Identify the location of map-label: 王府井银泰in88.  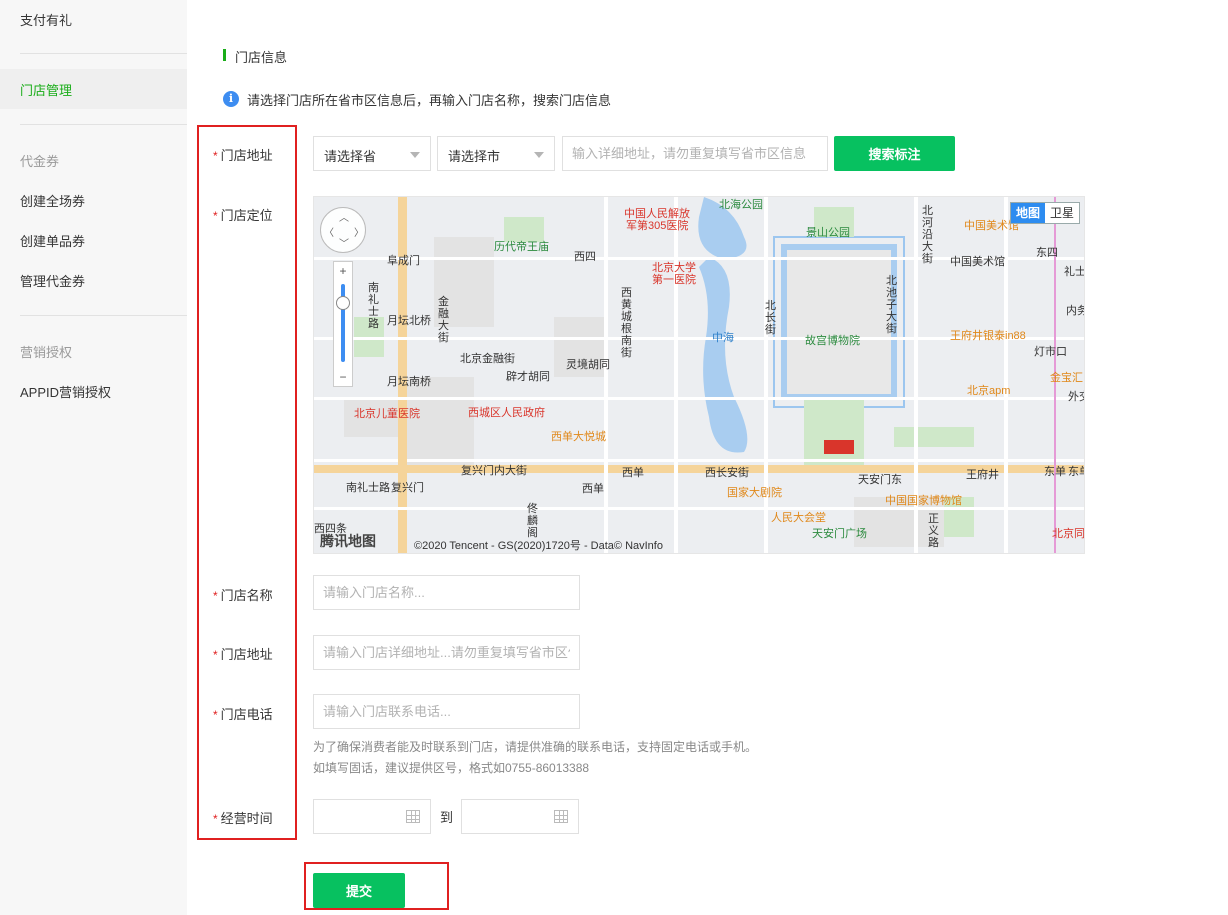
(988, 336).